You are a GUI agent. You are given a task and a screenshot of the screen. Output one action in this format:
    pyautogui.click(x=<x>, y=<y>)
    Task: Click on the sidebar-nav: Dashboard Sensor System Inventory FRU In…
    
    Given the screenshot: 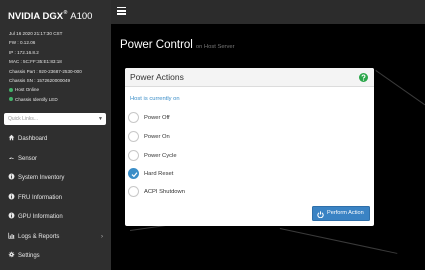 What is the action you would take?
    pyautogui.click(x=55, y=198)
    